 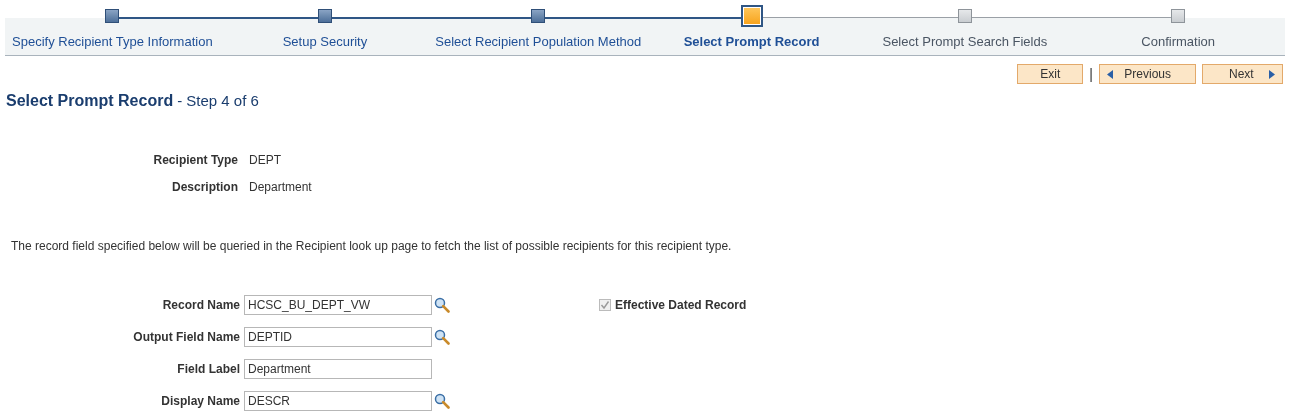 What do you see at coordinates (280, 187) in the screenshot?
I see `field-value: Department` at bounding box center [280, 187].